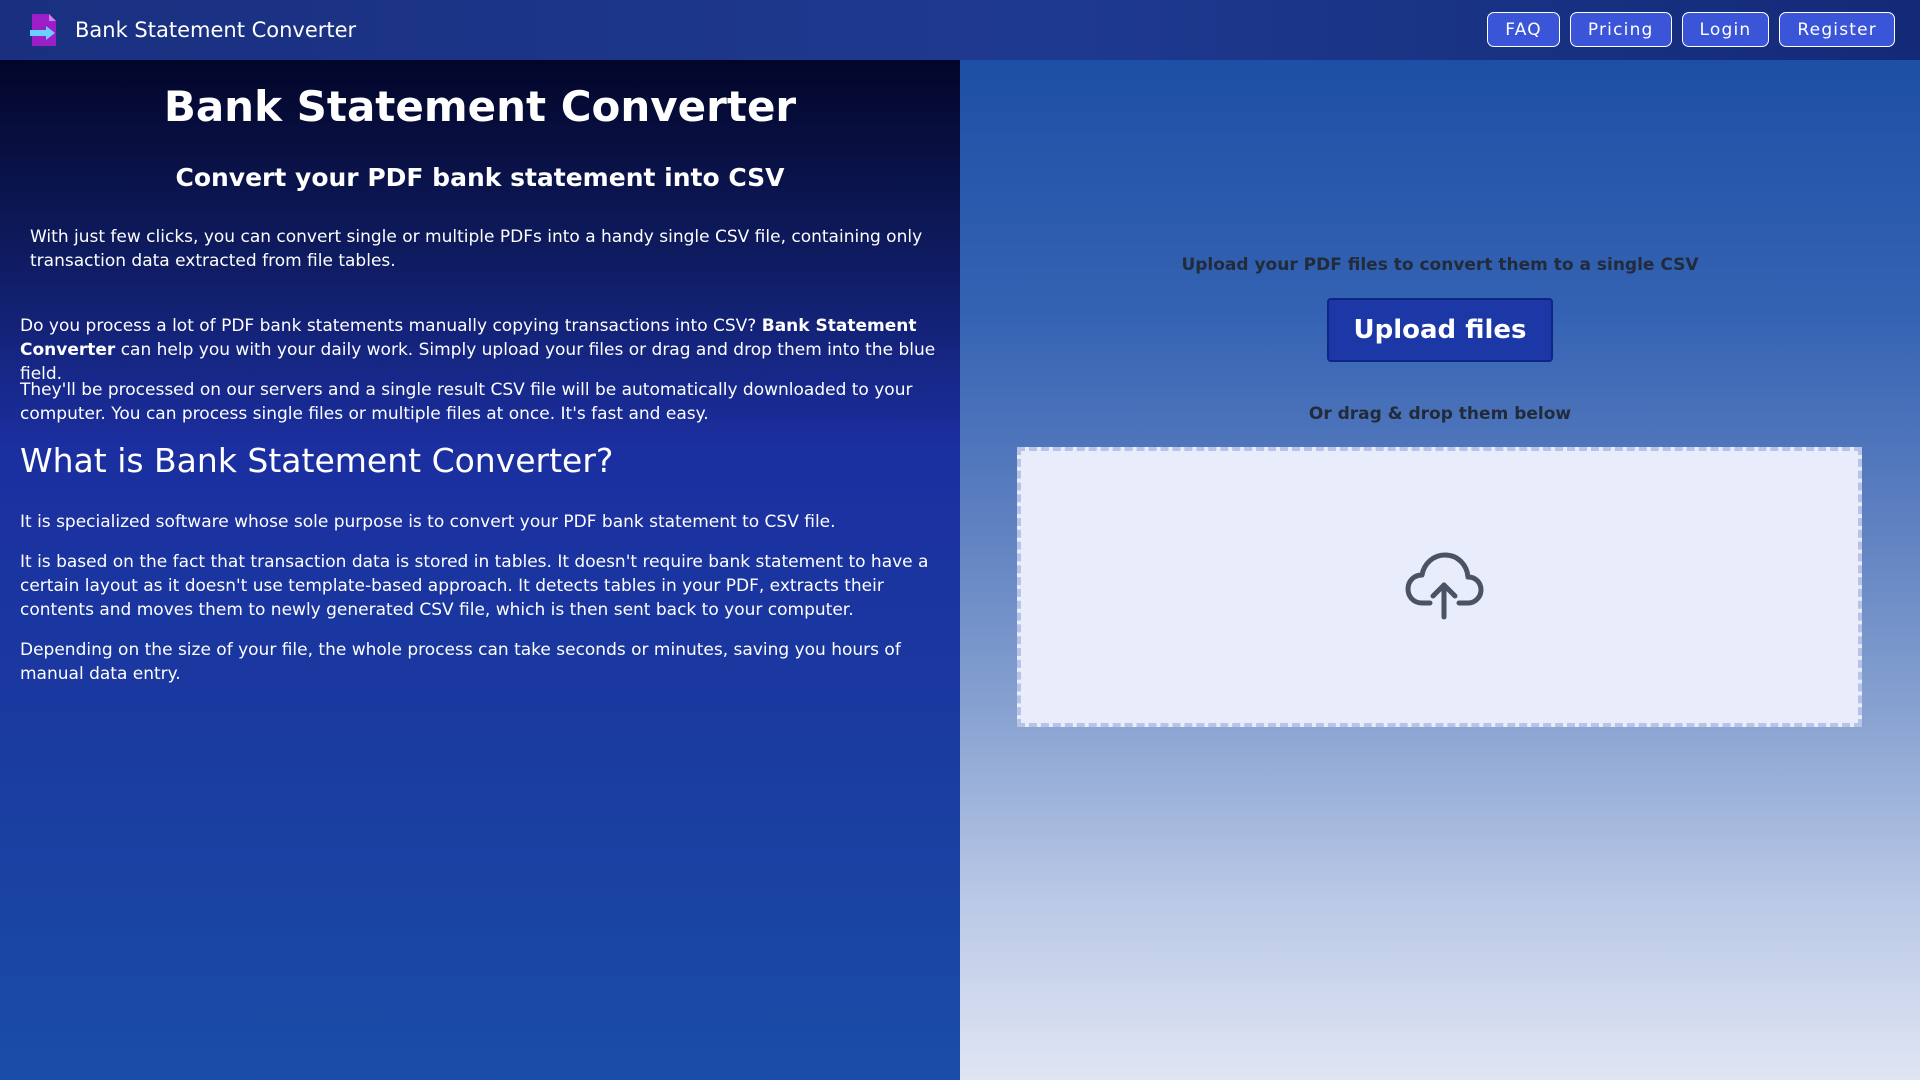  What do you see at coordinates (1440, 330) in the screenshot?
I see `upload-files-button: Upload files` at bounding box center [1440, 330].